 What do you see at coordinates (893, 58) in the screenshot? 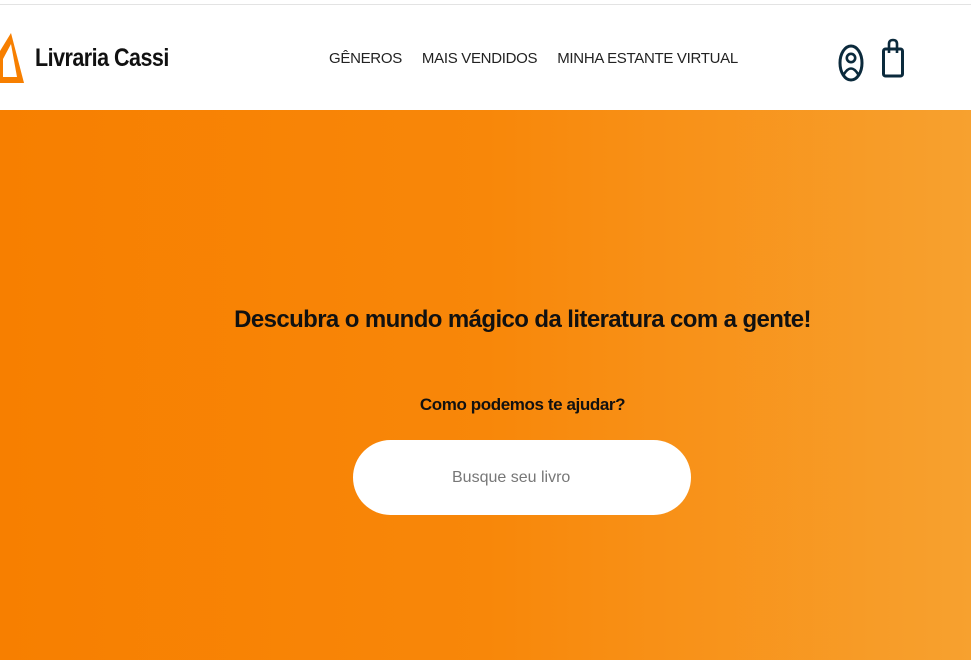
I see `shopping-bag-icon` at bounding box center [893, 58].